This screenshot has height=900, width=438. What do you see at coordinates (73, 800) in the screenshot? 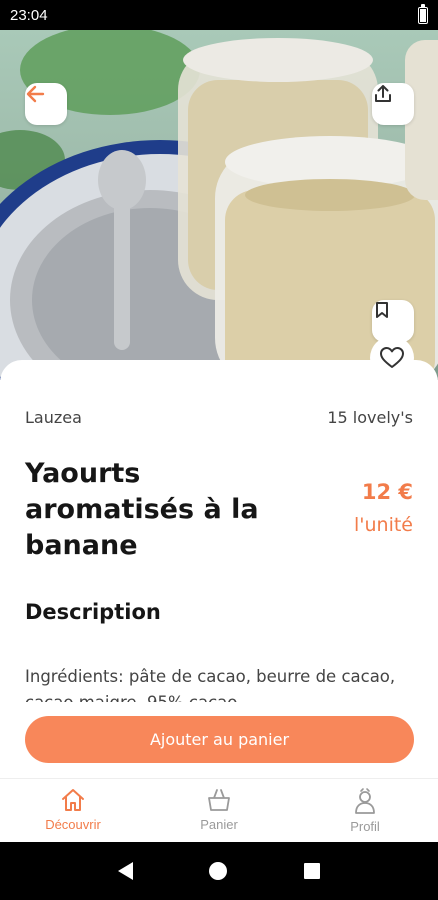
I see `home-icon` at bounding box center [73, 800].